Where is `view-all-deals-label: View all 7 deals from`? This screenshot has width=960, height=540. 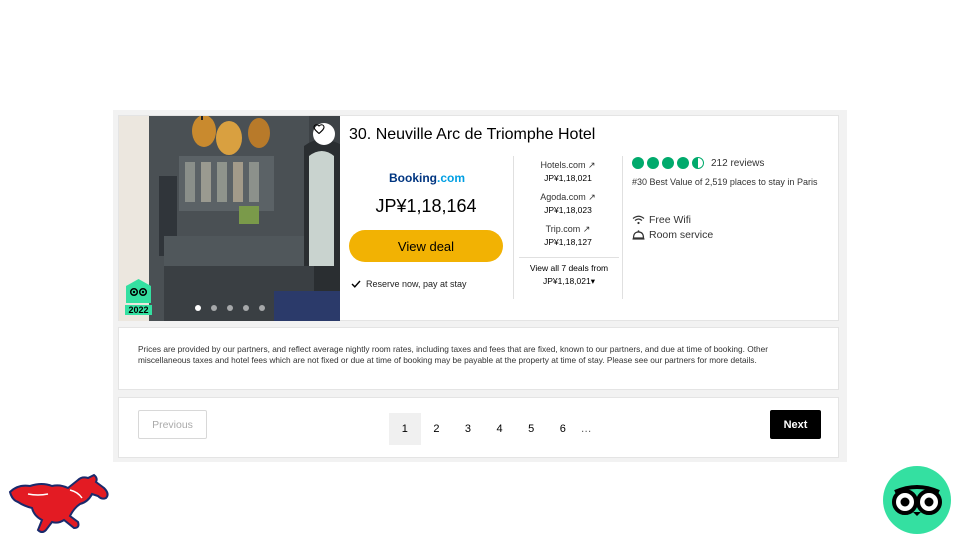
view-all-deals-label: View all 7 deals from is located at coordinates (569, 268).